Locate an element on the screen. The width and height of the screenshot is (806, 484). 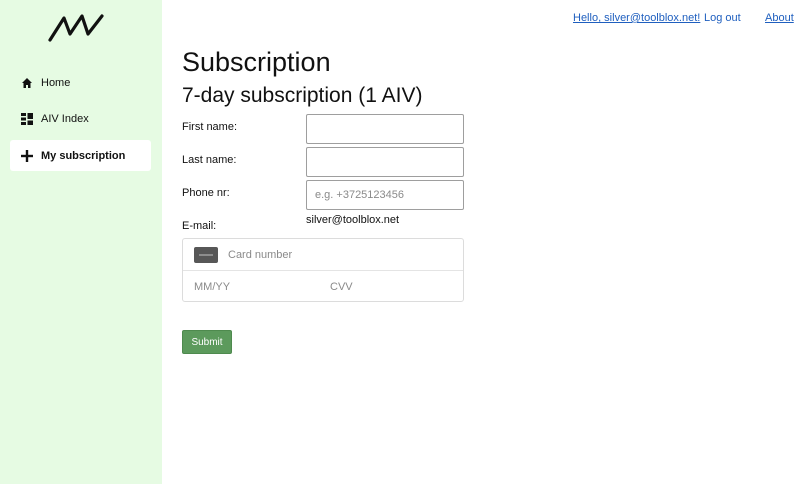
sidebar-item-aiv-index: AIV Index is located at coordinates (80, 118).